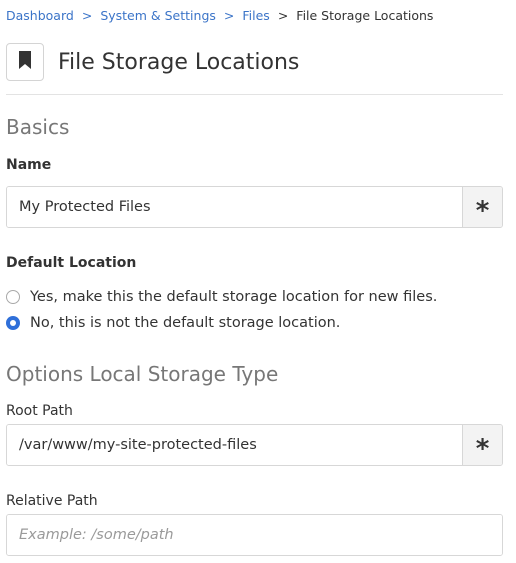 Image resolution: width=516 pixels, height=563 pixels. What do you see at coordinates (39, 411) in the screenshot?
I see `root-path-label: Root Path` at bounding box center [39, 411].